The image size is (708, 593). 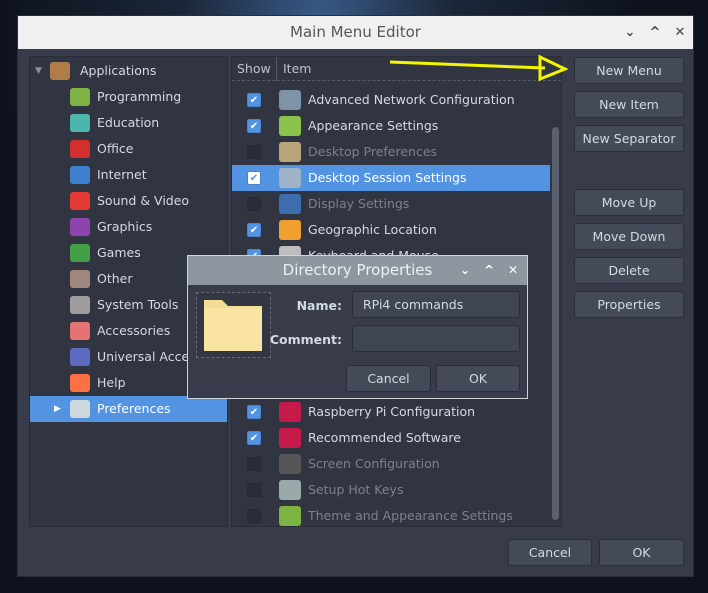 I want to click on list-row: Theme and Appearance Settings, so click(x=391, y=514).